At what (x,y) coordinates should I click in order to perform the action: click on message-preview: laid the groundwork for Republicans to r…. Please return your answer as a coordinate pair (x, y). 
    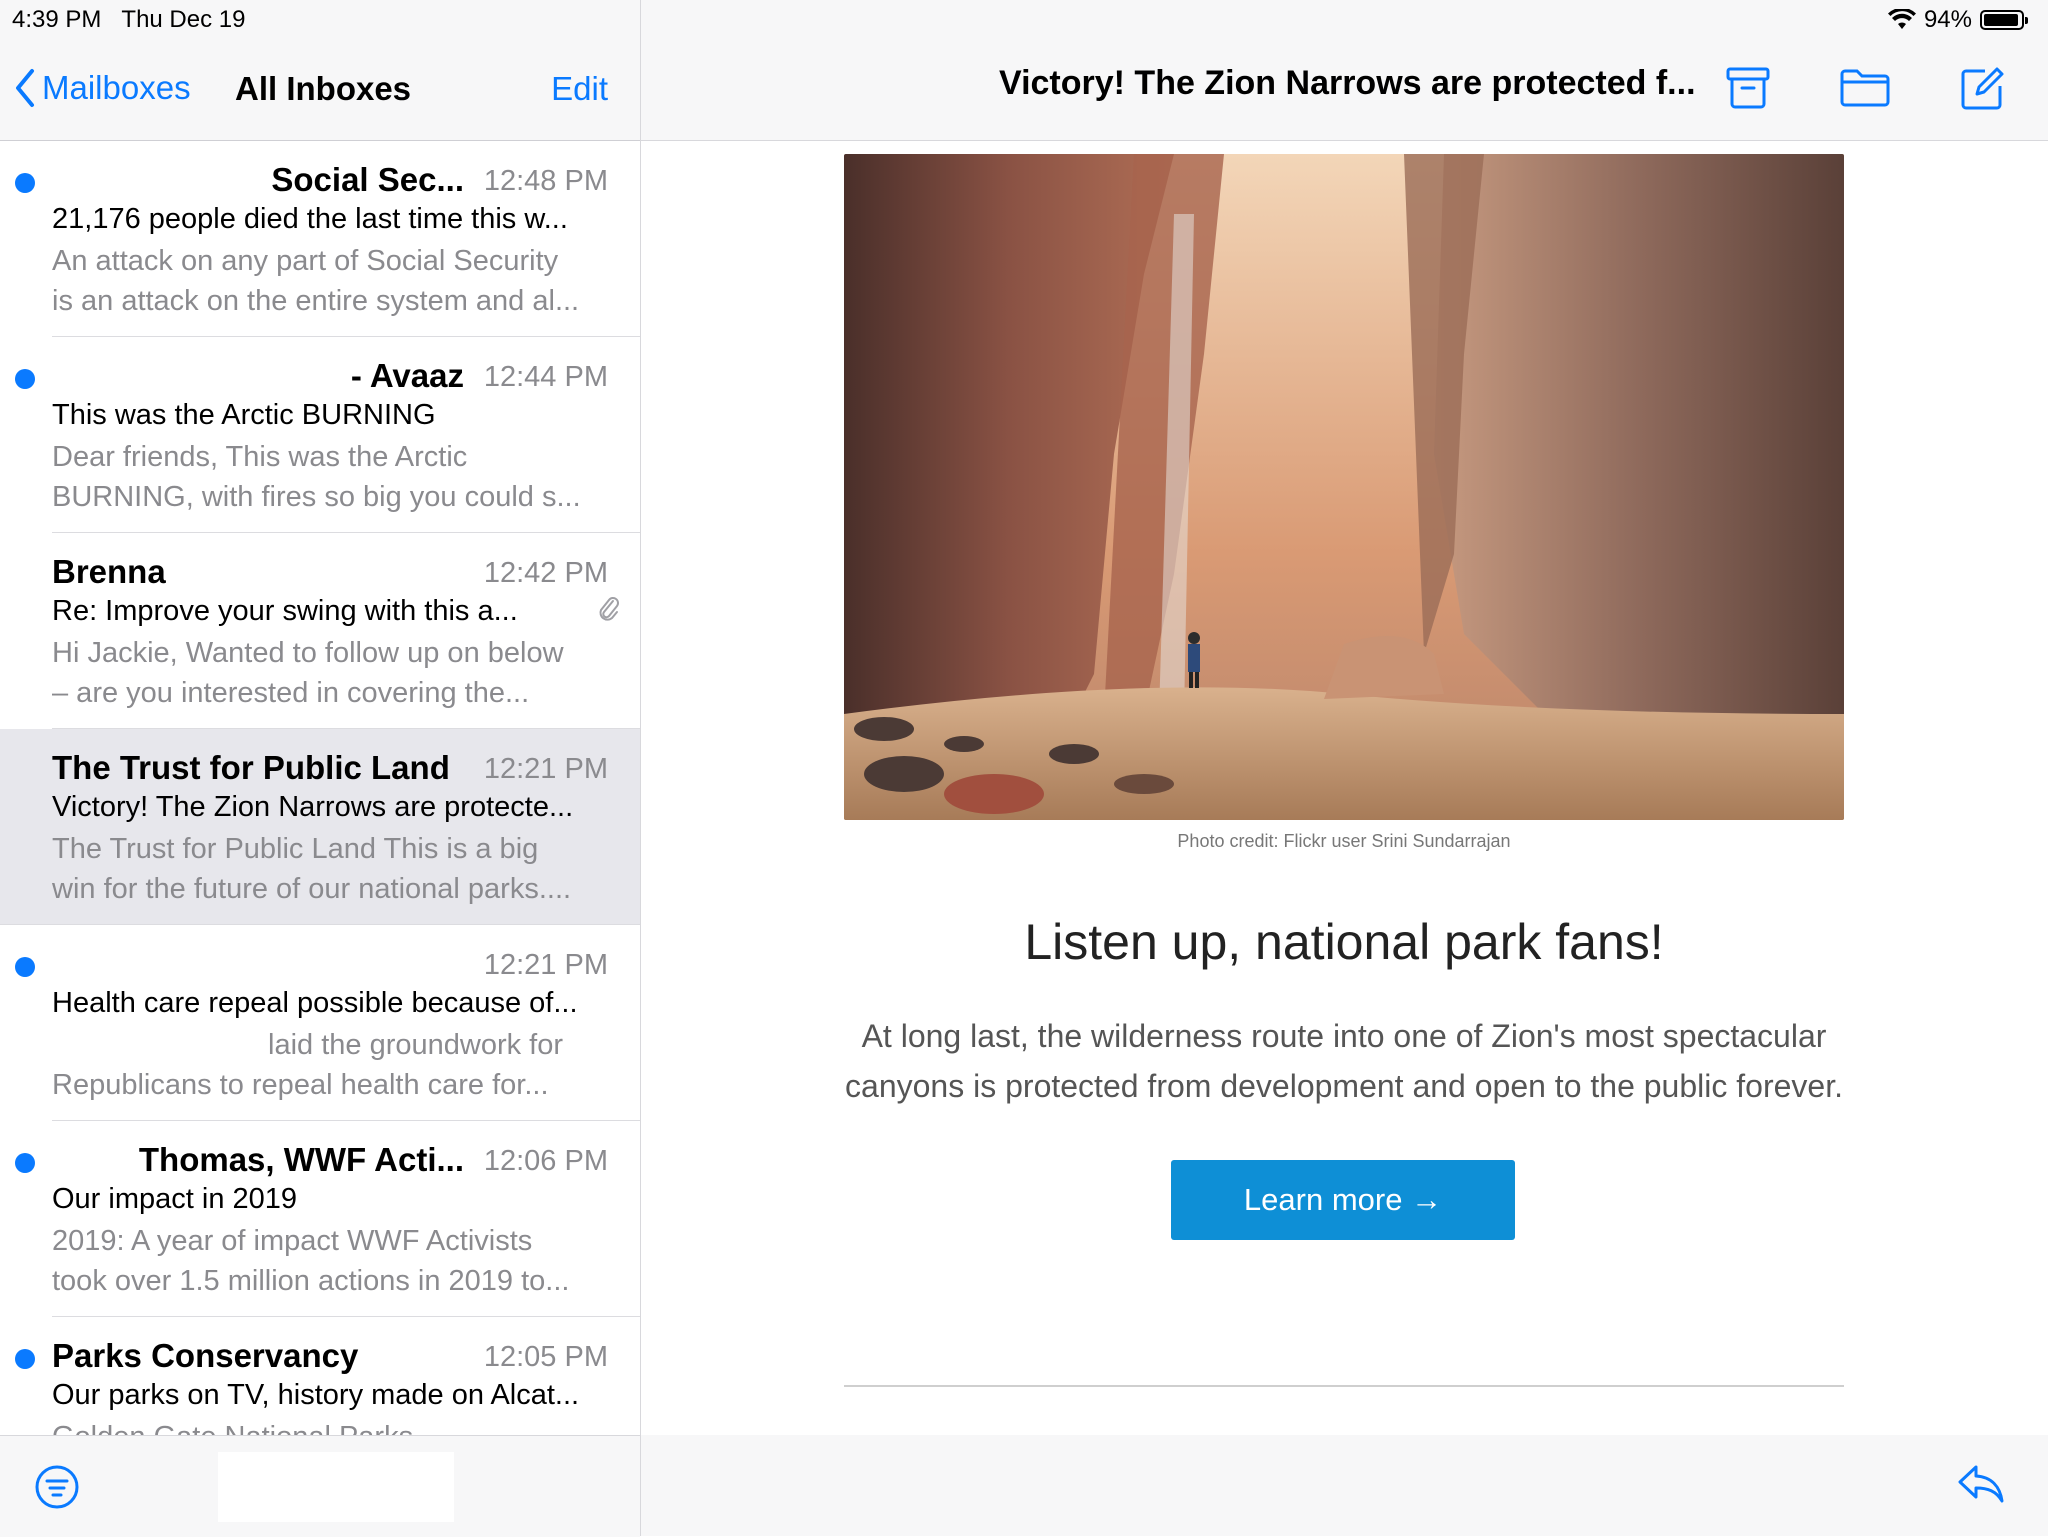
    Looking at the image, I should click on (332, 1065).